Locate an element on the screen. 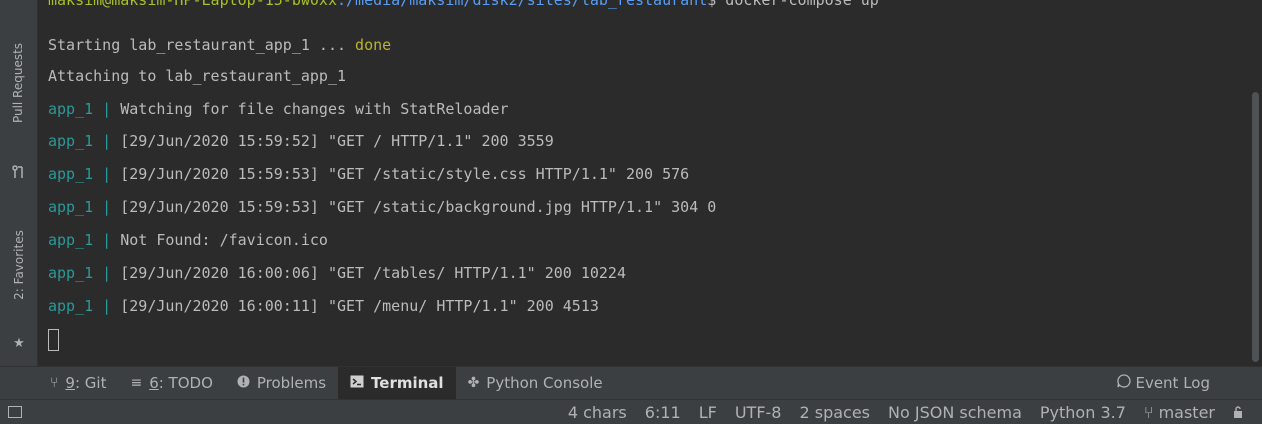 The height and width of the screenshot is (424, 1262). terminal-line: Starting lab_restaurant_app_1 ... done is located at coordinates (219, 45).